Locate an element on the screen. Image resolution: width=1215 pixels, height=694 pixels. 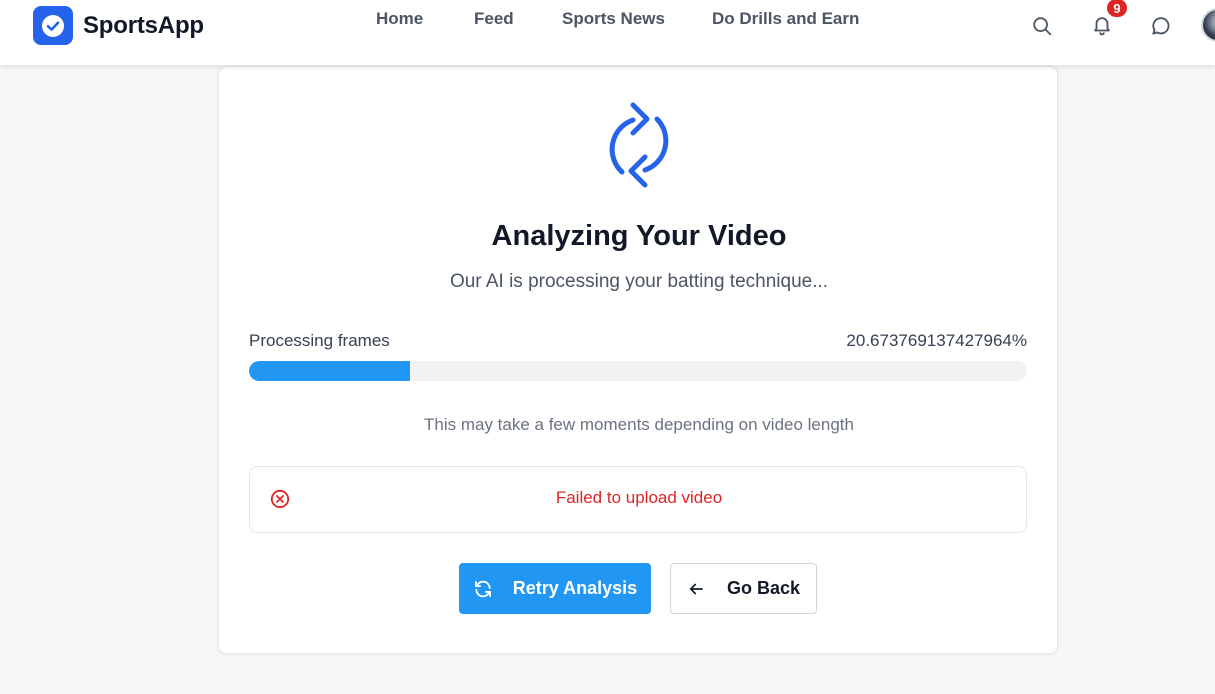
brand-name: SportsApp is located at coordinates (143, 25).